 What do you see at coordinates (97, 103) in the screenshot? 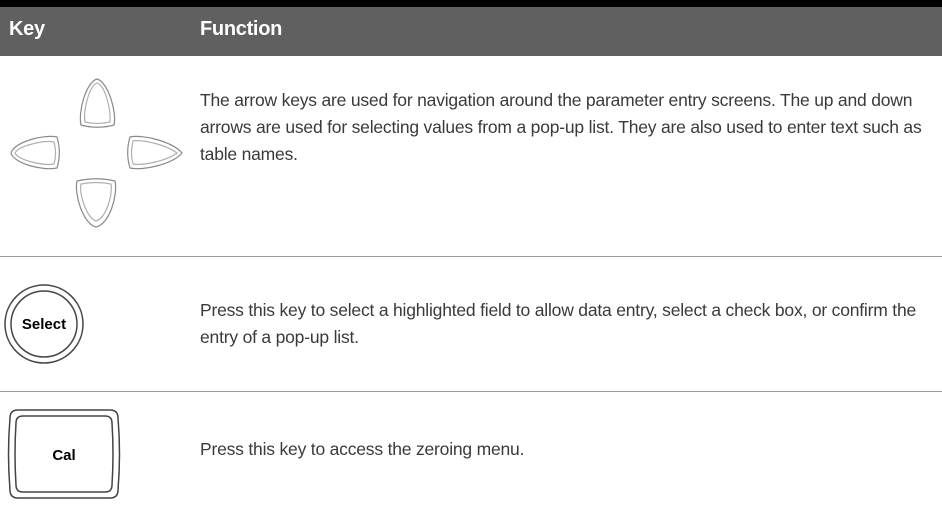
I see `up-arrow-key-icon` at bounding box center [97, 103].